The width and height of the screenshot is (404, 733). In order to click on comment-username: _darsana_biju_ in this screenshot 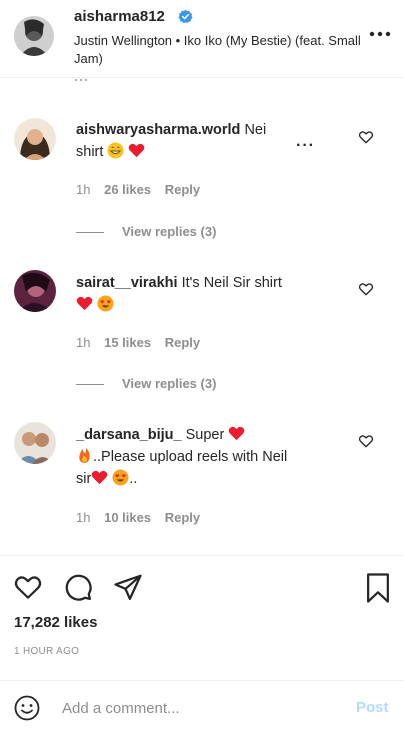, I will do `click(129, 435)`.